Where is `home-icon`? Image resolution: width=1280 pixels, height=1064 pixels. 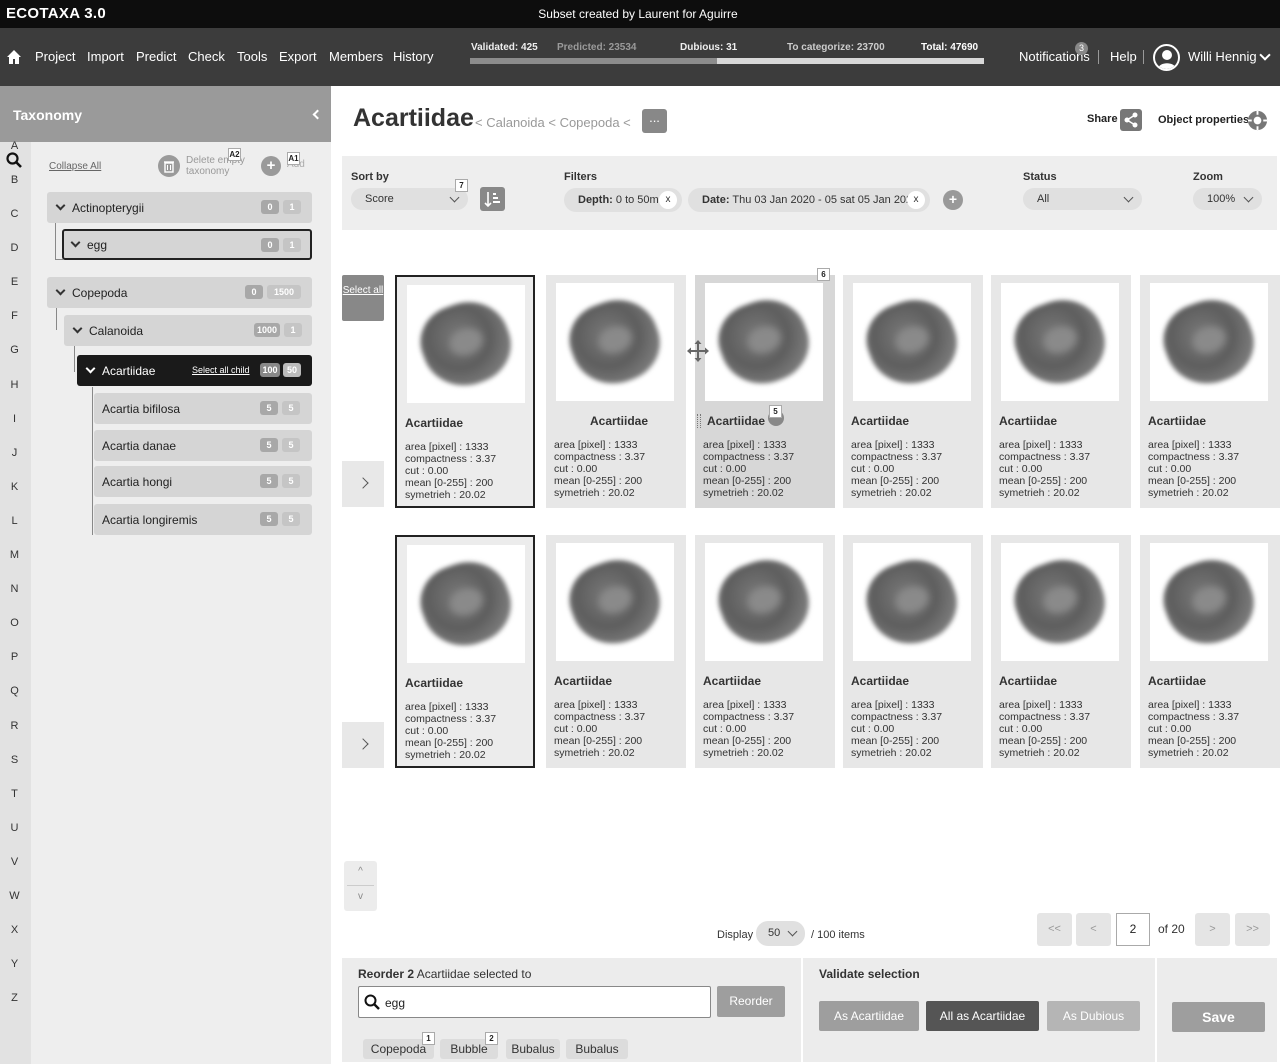
home-icon is located at coordinates (14, 57).